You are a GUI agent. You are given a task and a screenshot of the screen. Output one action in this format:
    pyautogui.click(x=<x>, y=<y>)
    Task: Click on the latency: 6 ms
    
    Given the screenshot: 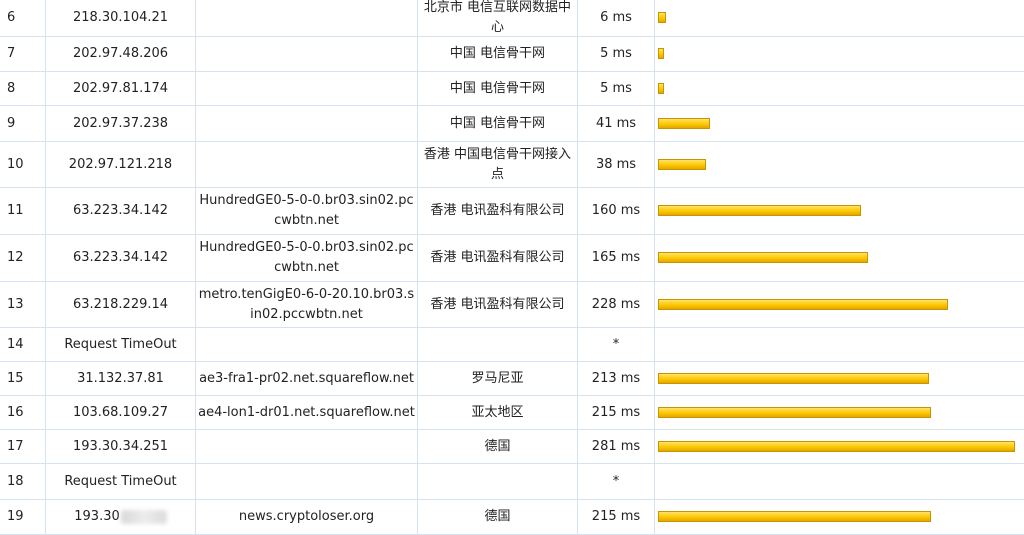 What is the action you would take?
    pyautogui.click(x=616, y=18)
    